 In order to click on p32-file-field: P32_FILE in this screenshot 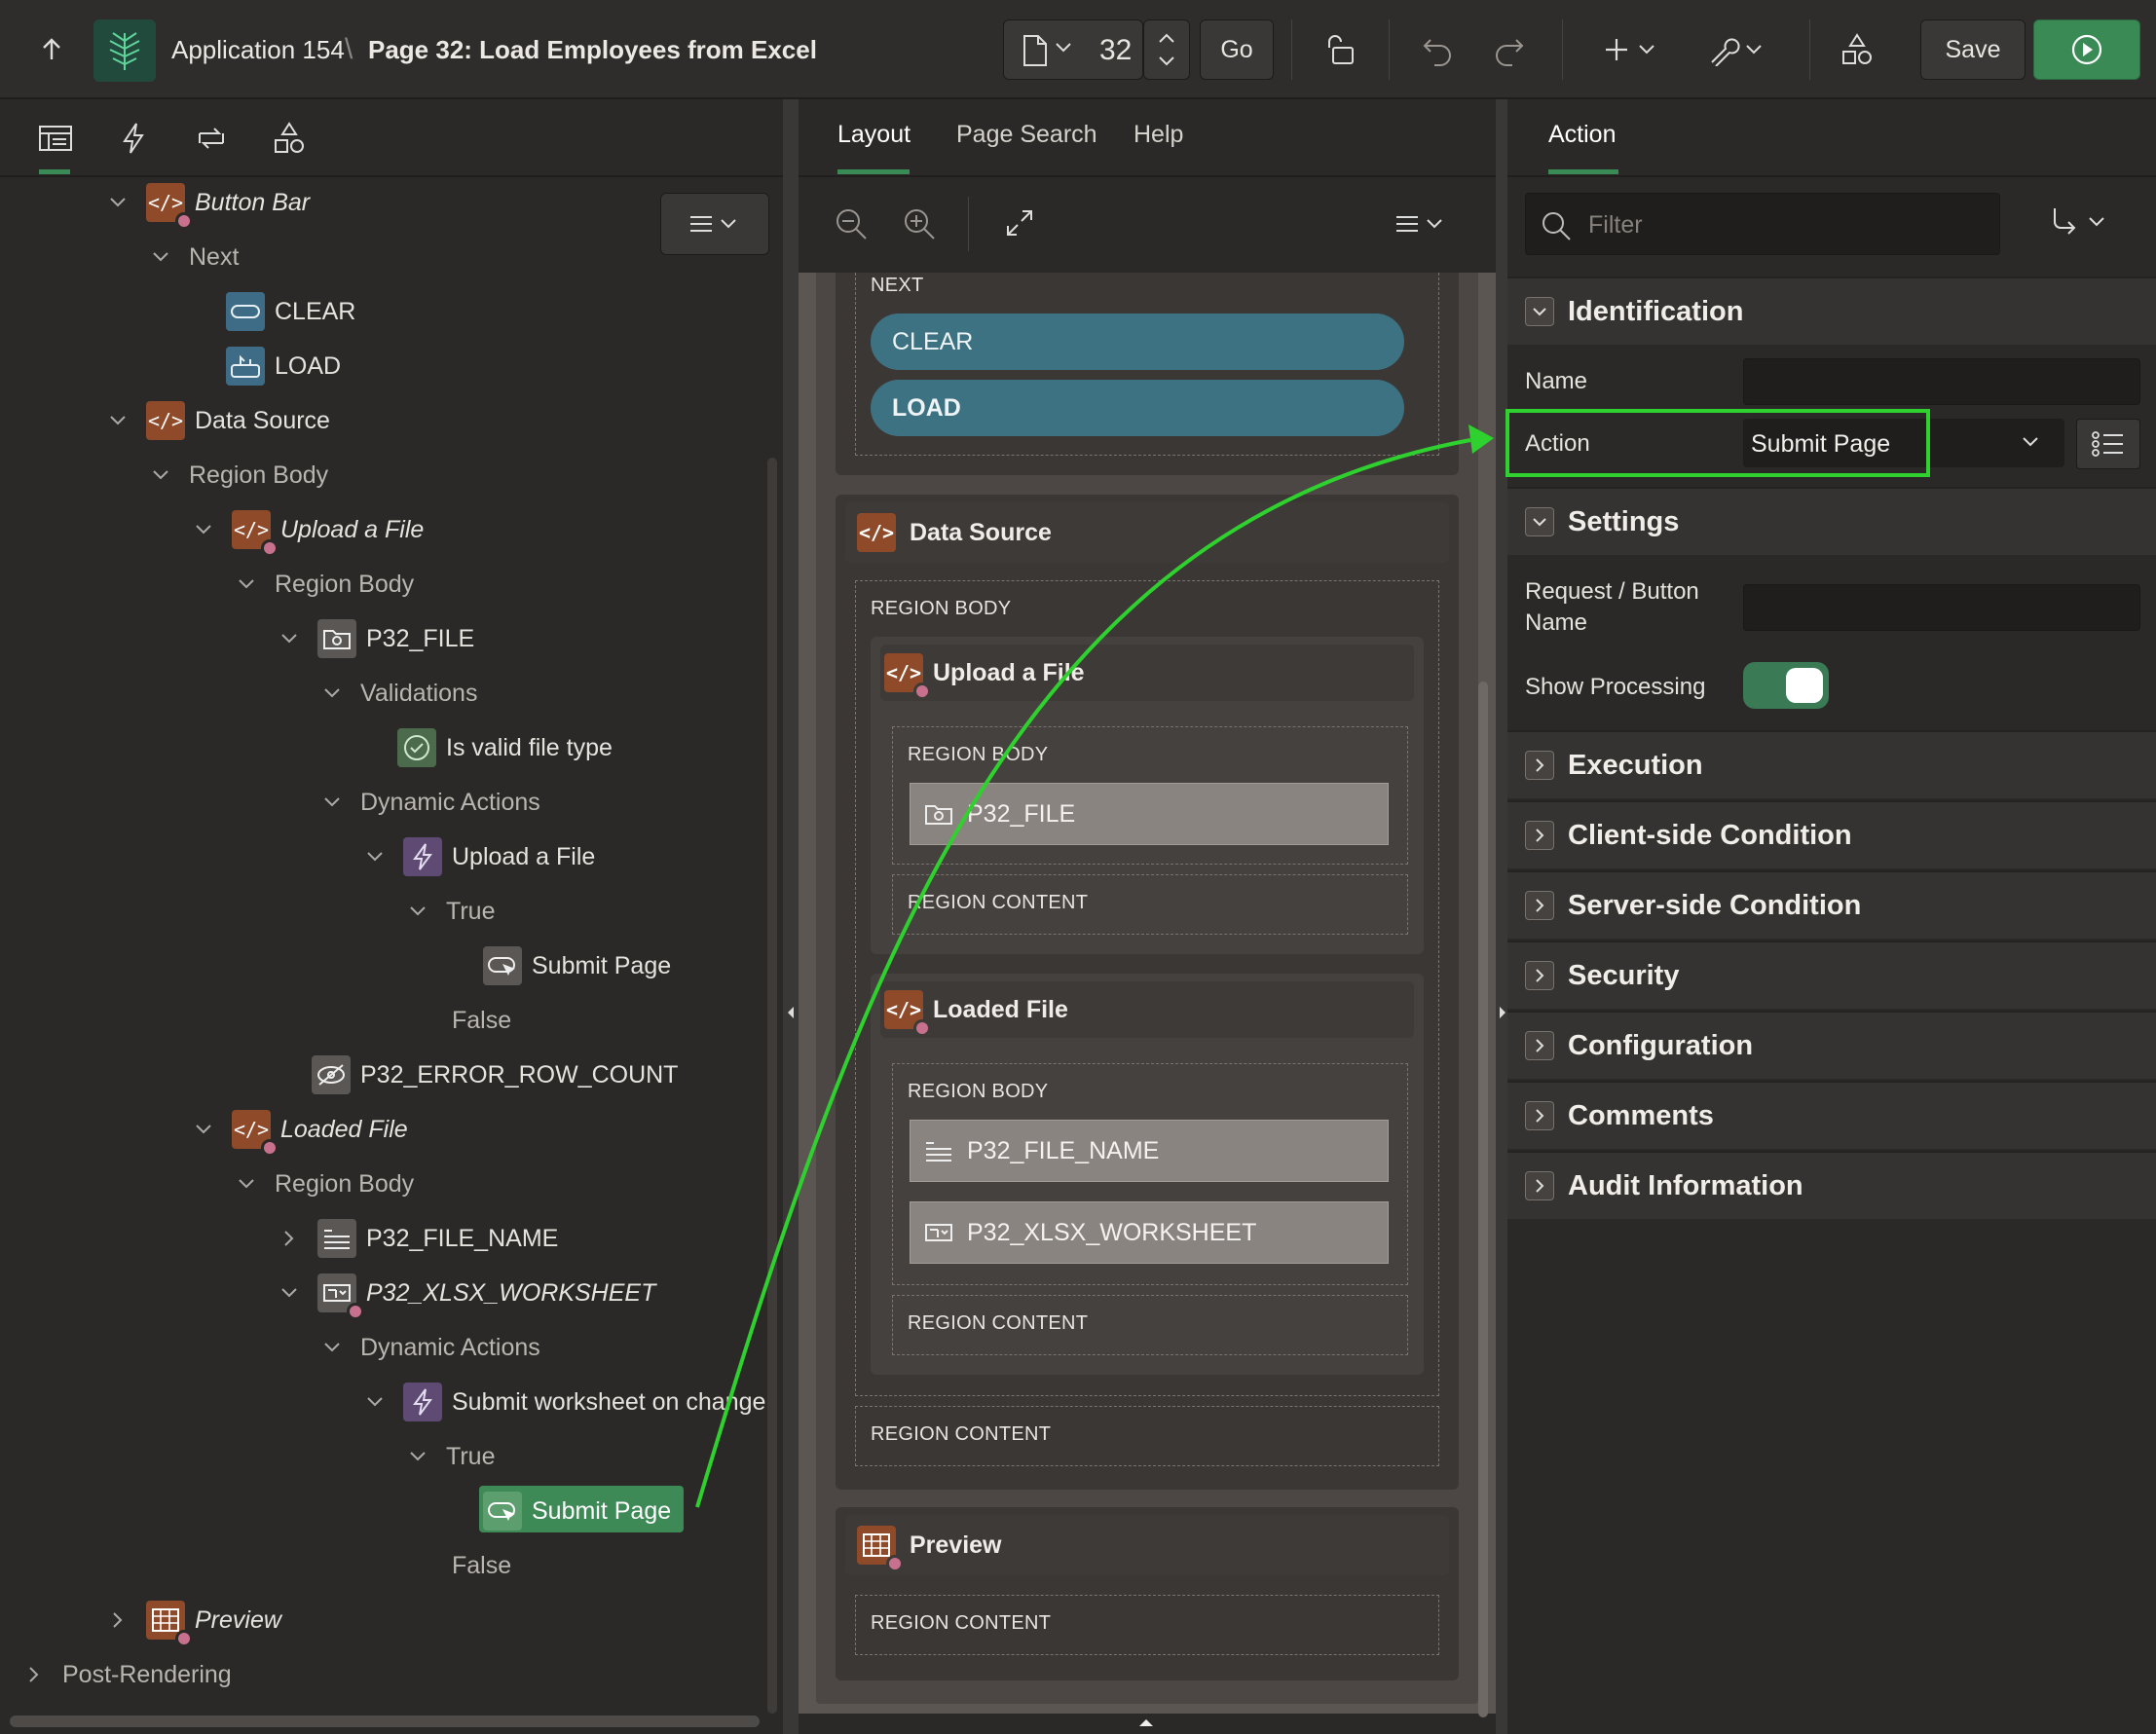, I will do `click(1149, 814)`.